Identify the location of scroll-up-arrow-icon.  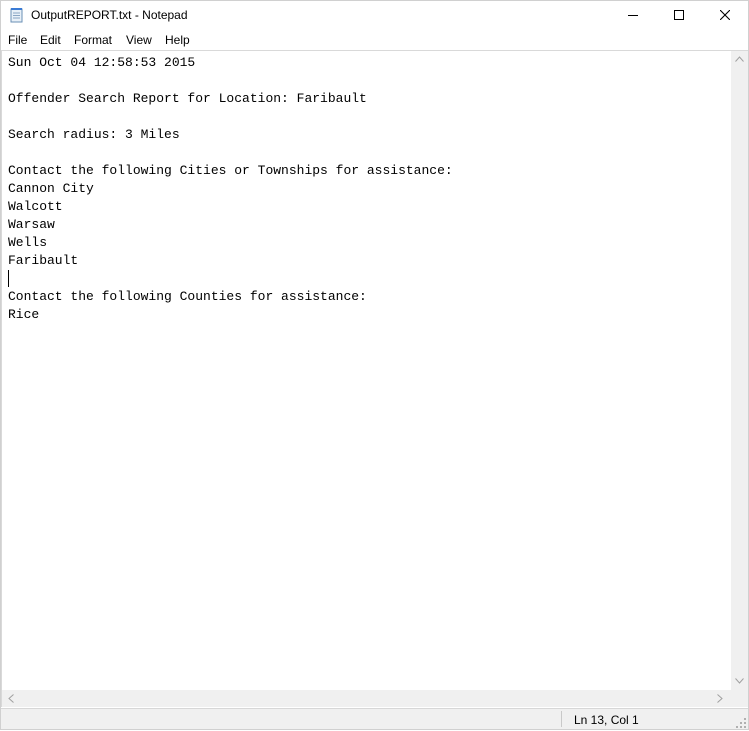
(739, 59).